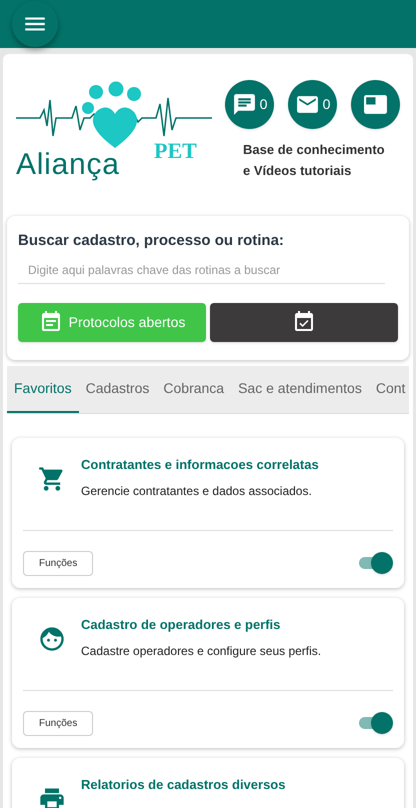 The height and width of the screenshot is (808, 416). I want to click on action-button, so click(375, 104).